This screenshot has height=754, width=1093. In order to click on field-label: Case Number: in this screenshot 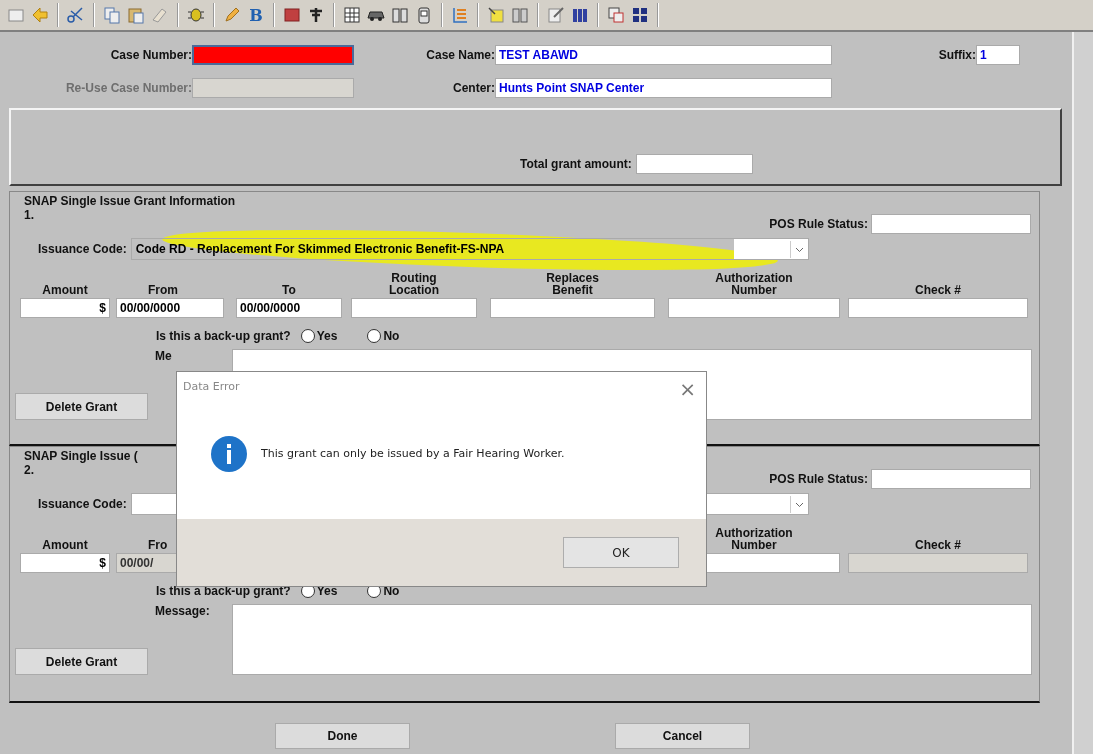, I will do `click(150, 55)`.